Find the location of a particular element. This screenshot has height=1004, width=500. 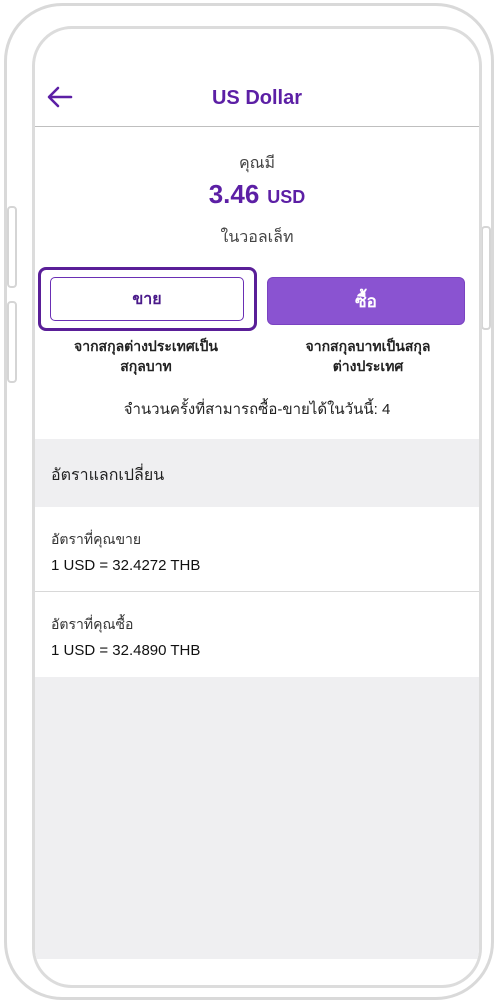

sell-button-focus-ring: ขาย is located at coordinates (147, 299).